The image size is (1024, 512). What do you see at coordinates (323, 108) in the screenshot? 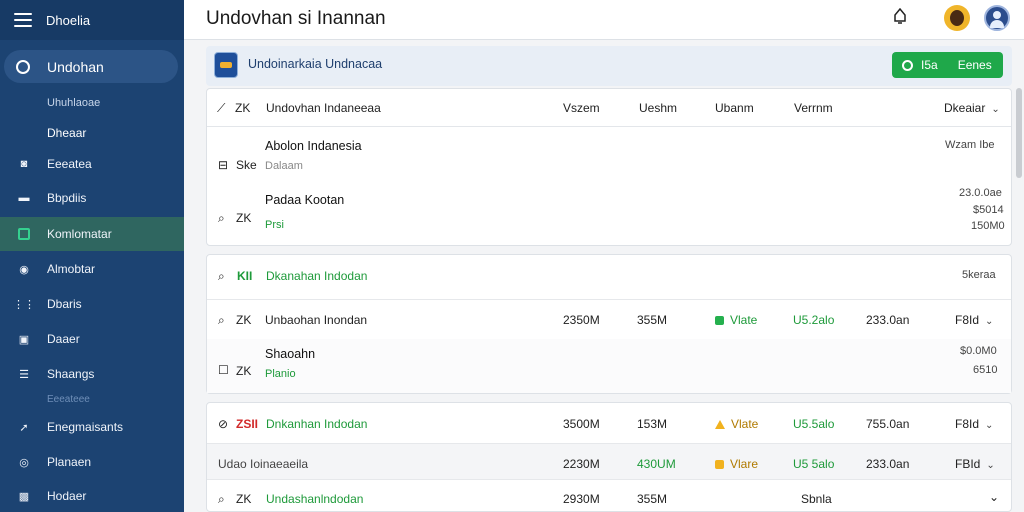
I see `col-name: Undovhan Indaneeaa` at bounding box center [323, 108].